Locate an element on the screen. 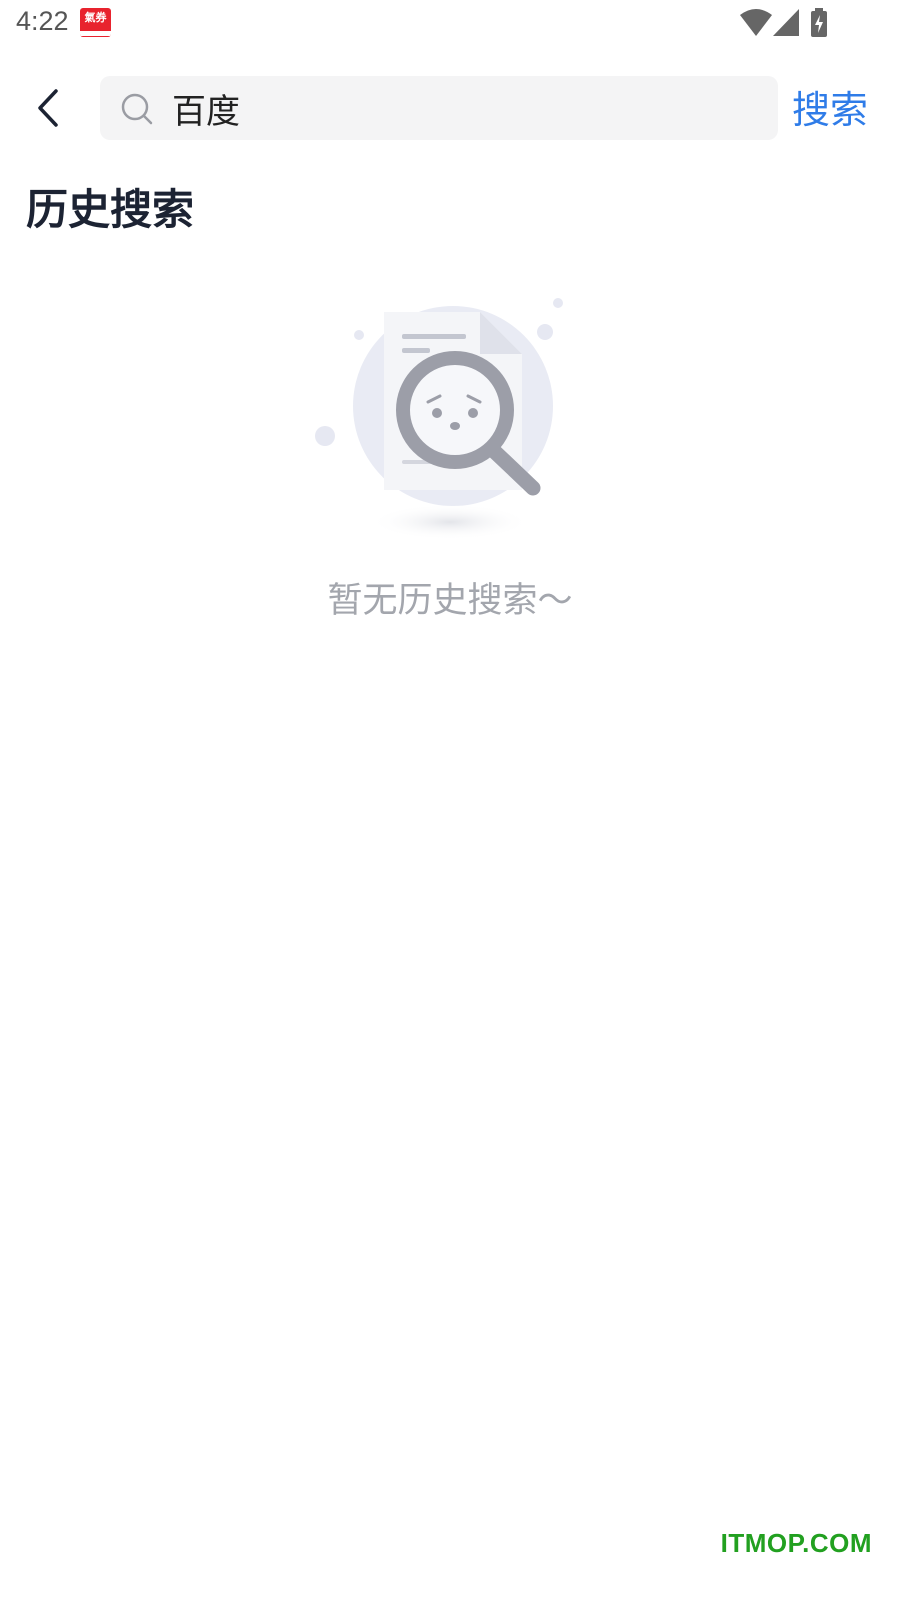 This screenshot has width=900, height=1600. search-header: 搜索 is located at coordinates (450, 110).